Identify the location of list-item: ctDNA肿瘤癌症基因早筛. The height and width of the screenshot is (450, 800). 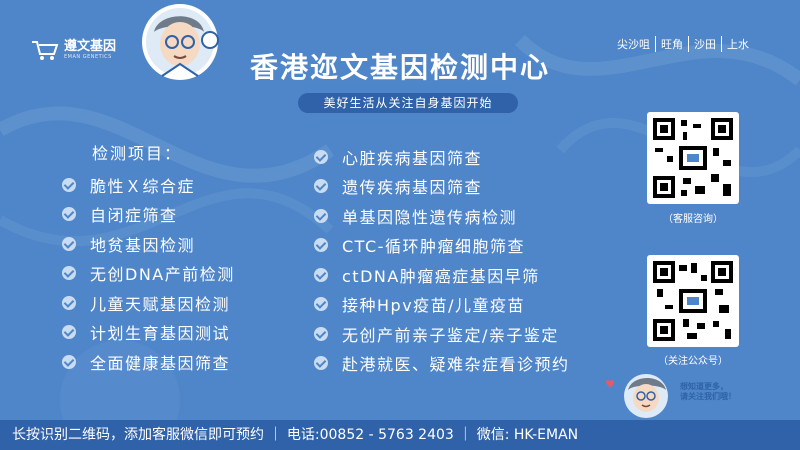
(442, 275).